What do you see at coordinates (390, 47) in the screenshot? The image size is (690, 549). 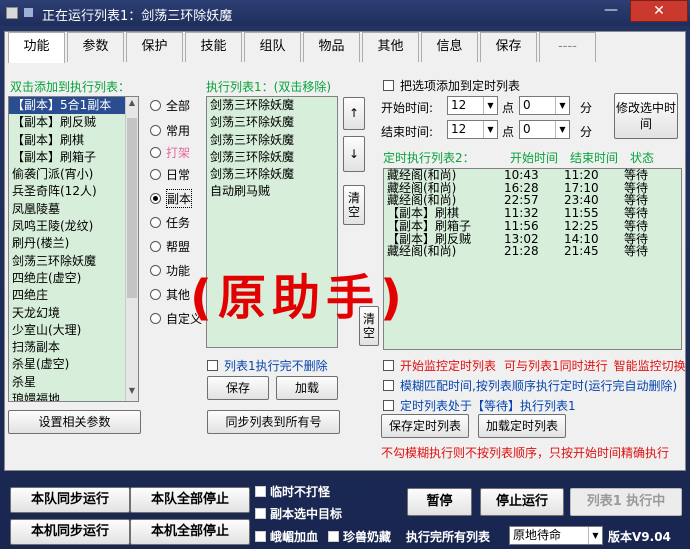 I see `tab-other: 其他` at bounding box center [390, 47].